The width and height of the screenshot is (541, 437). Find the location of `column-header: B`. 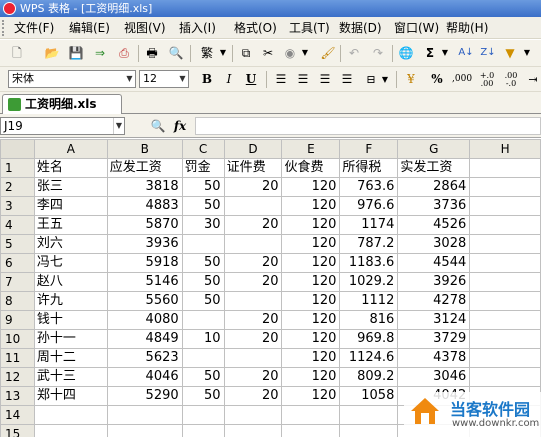

column-header: B is located at coordinates (144, 149).